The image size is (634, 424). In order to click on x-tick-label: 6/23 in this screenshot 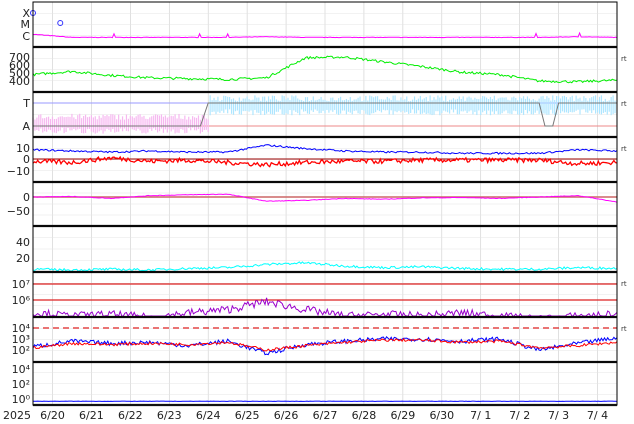, I will do `click(169, 415)`.